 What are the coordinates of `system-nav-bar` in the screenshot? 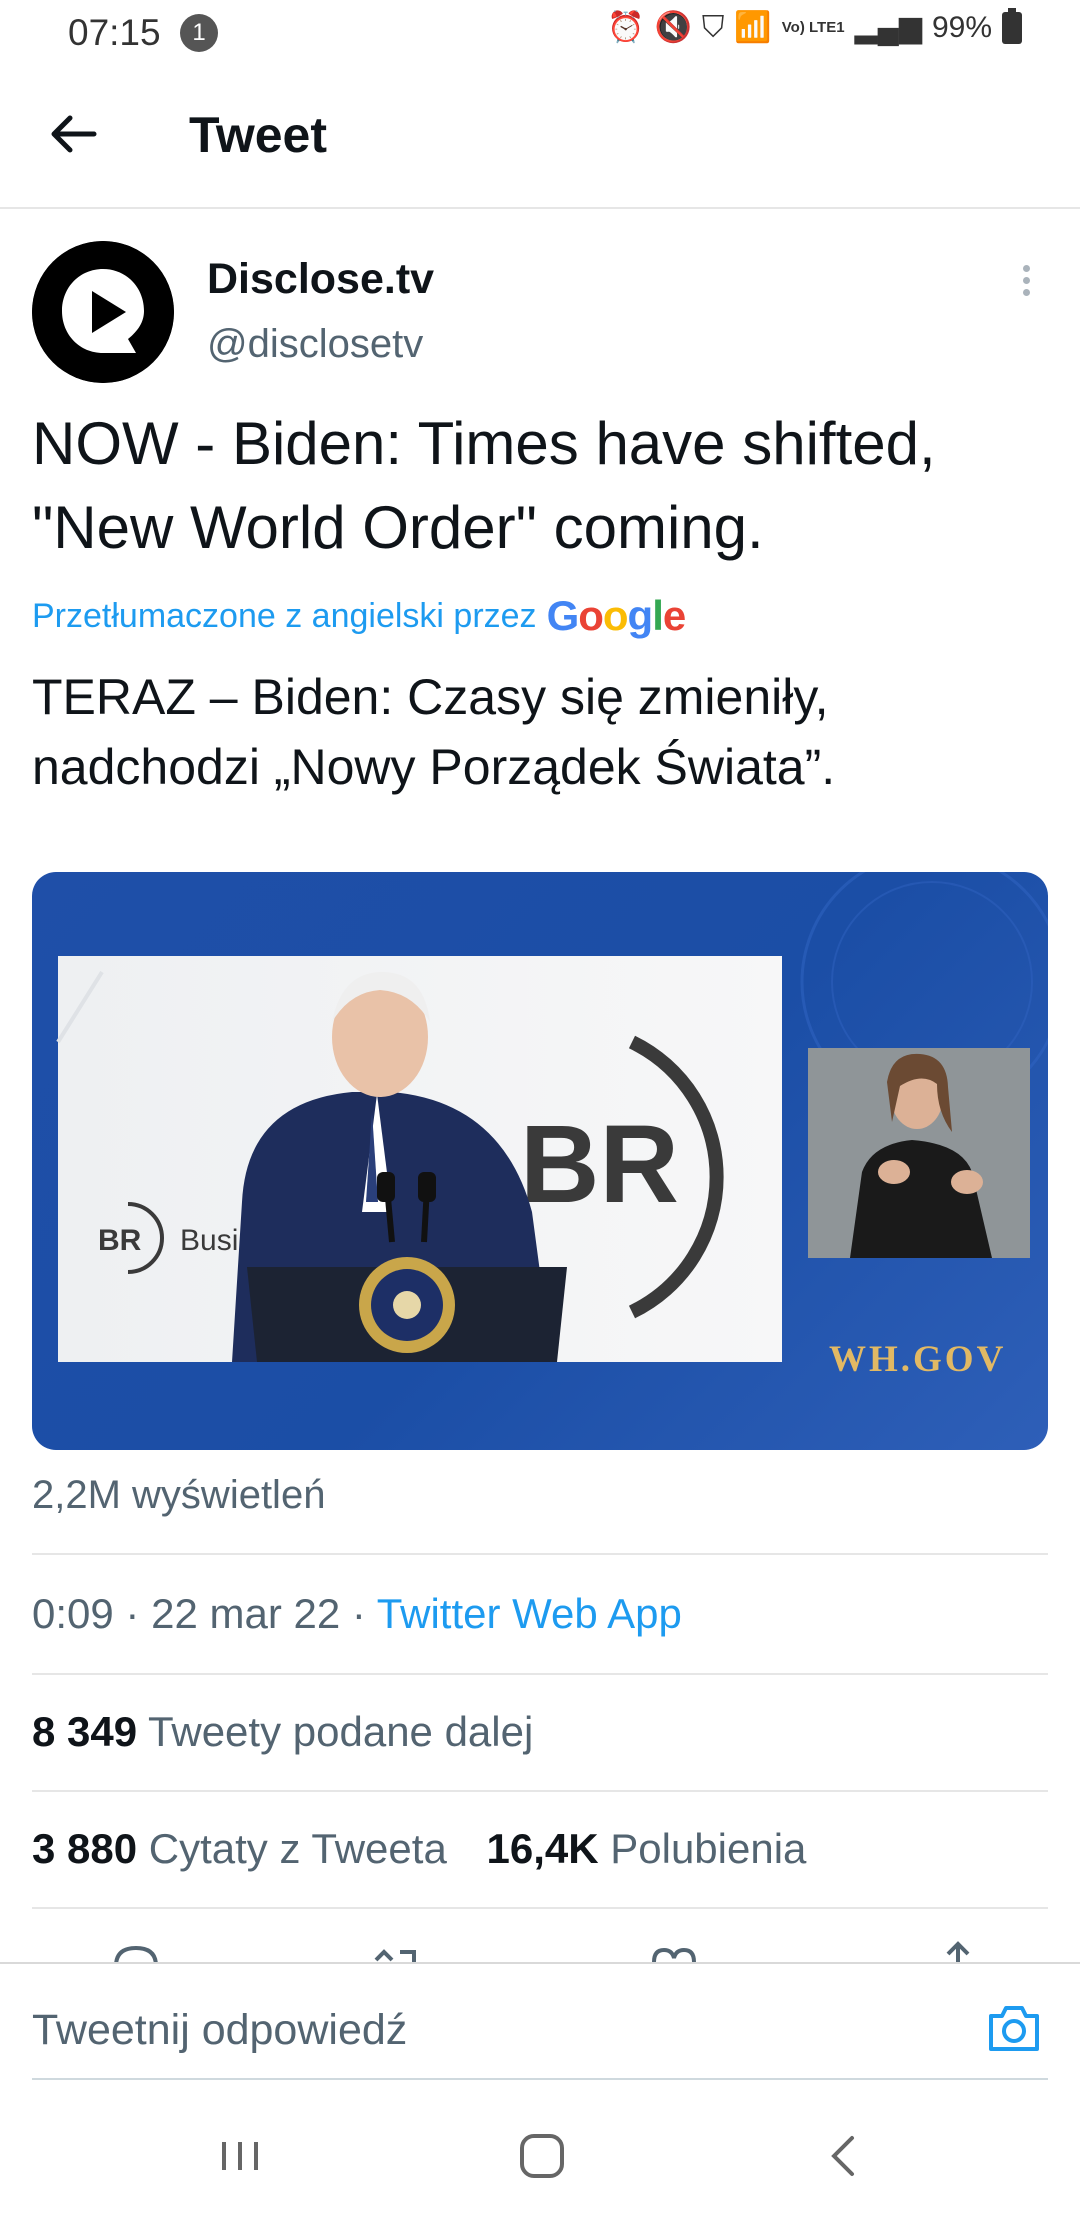 It's located at (540, 2150).